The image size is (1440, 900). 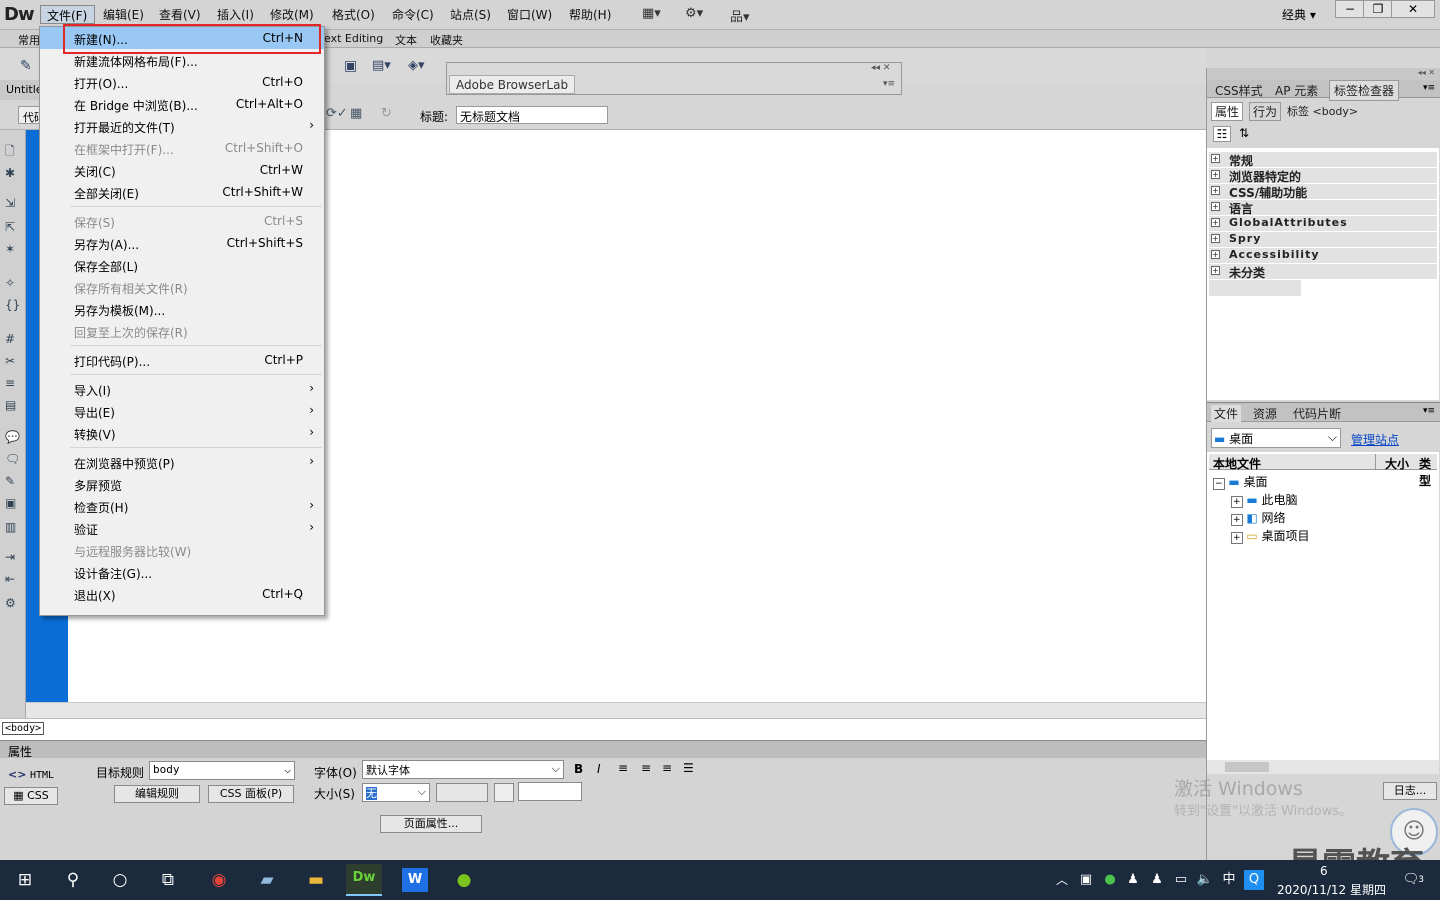 I want to click on scrollbar-thumb, so click(x=1247, y=767).